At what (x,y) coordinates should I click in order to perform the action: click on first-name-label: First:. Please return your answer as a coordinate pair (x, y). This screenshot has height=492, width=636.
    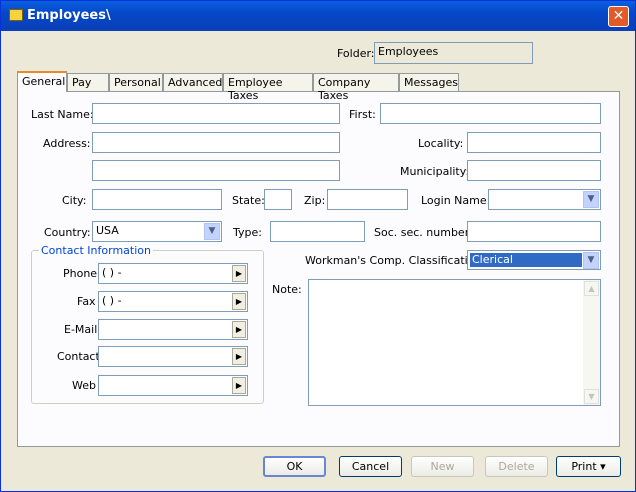
    Looking at the image, I should click on (362, 114).